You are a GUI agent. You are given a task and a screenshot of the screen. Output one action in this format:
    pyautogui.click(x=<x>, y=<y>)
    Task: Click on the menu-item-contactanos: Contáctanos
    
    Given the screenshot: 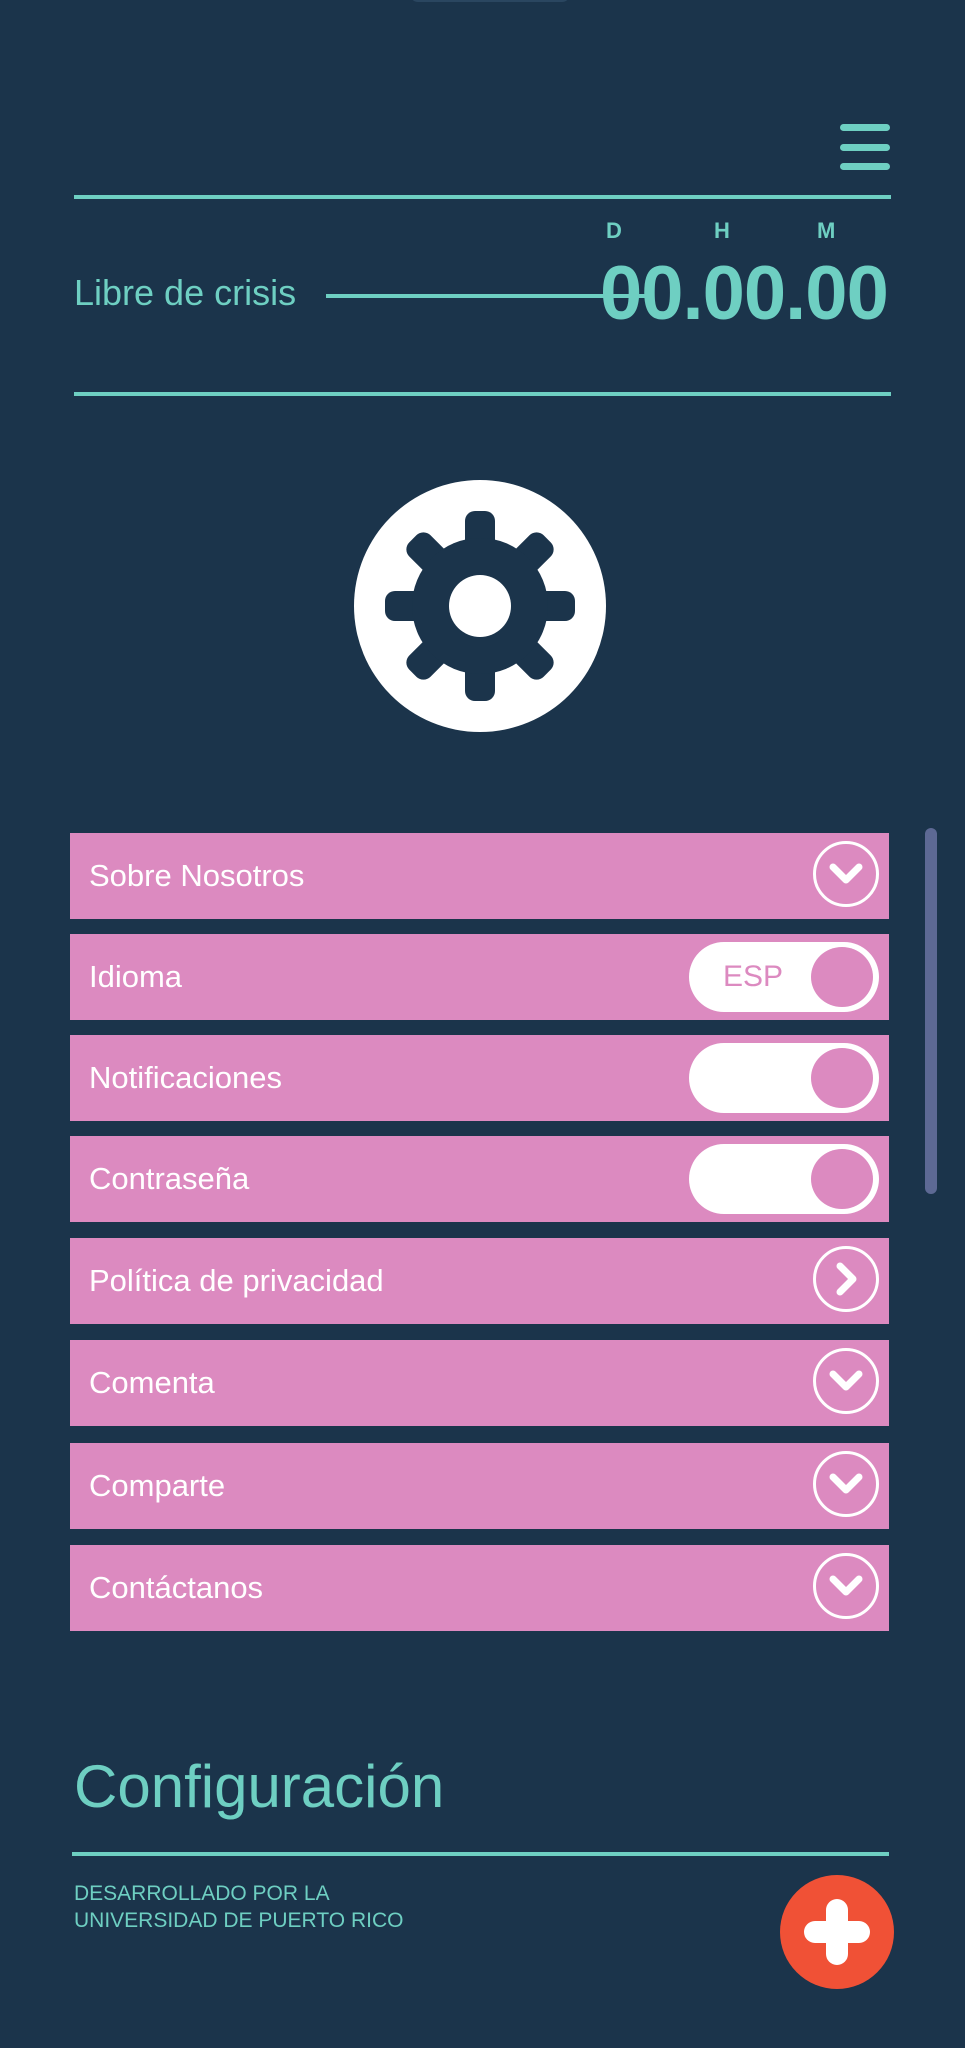 What is the action you would take?
    pyautogui.click(x=479, y=1588)
    